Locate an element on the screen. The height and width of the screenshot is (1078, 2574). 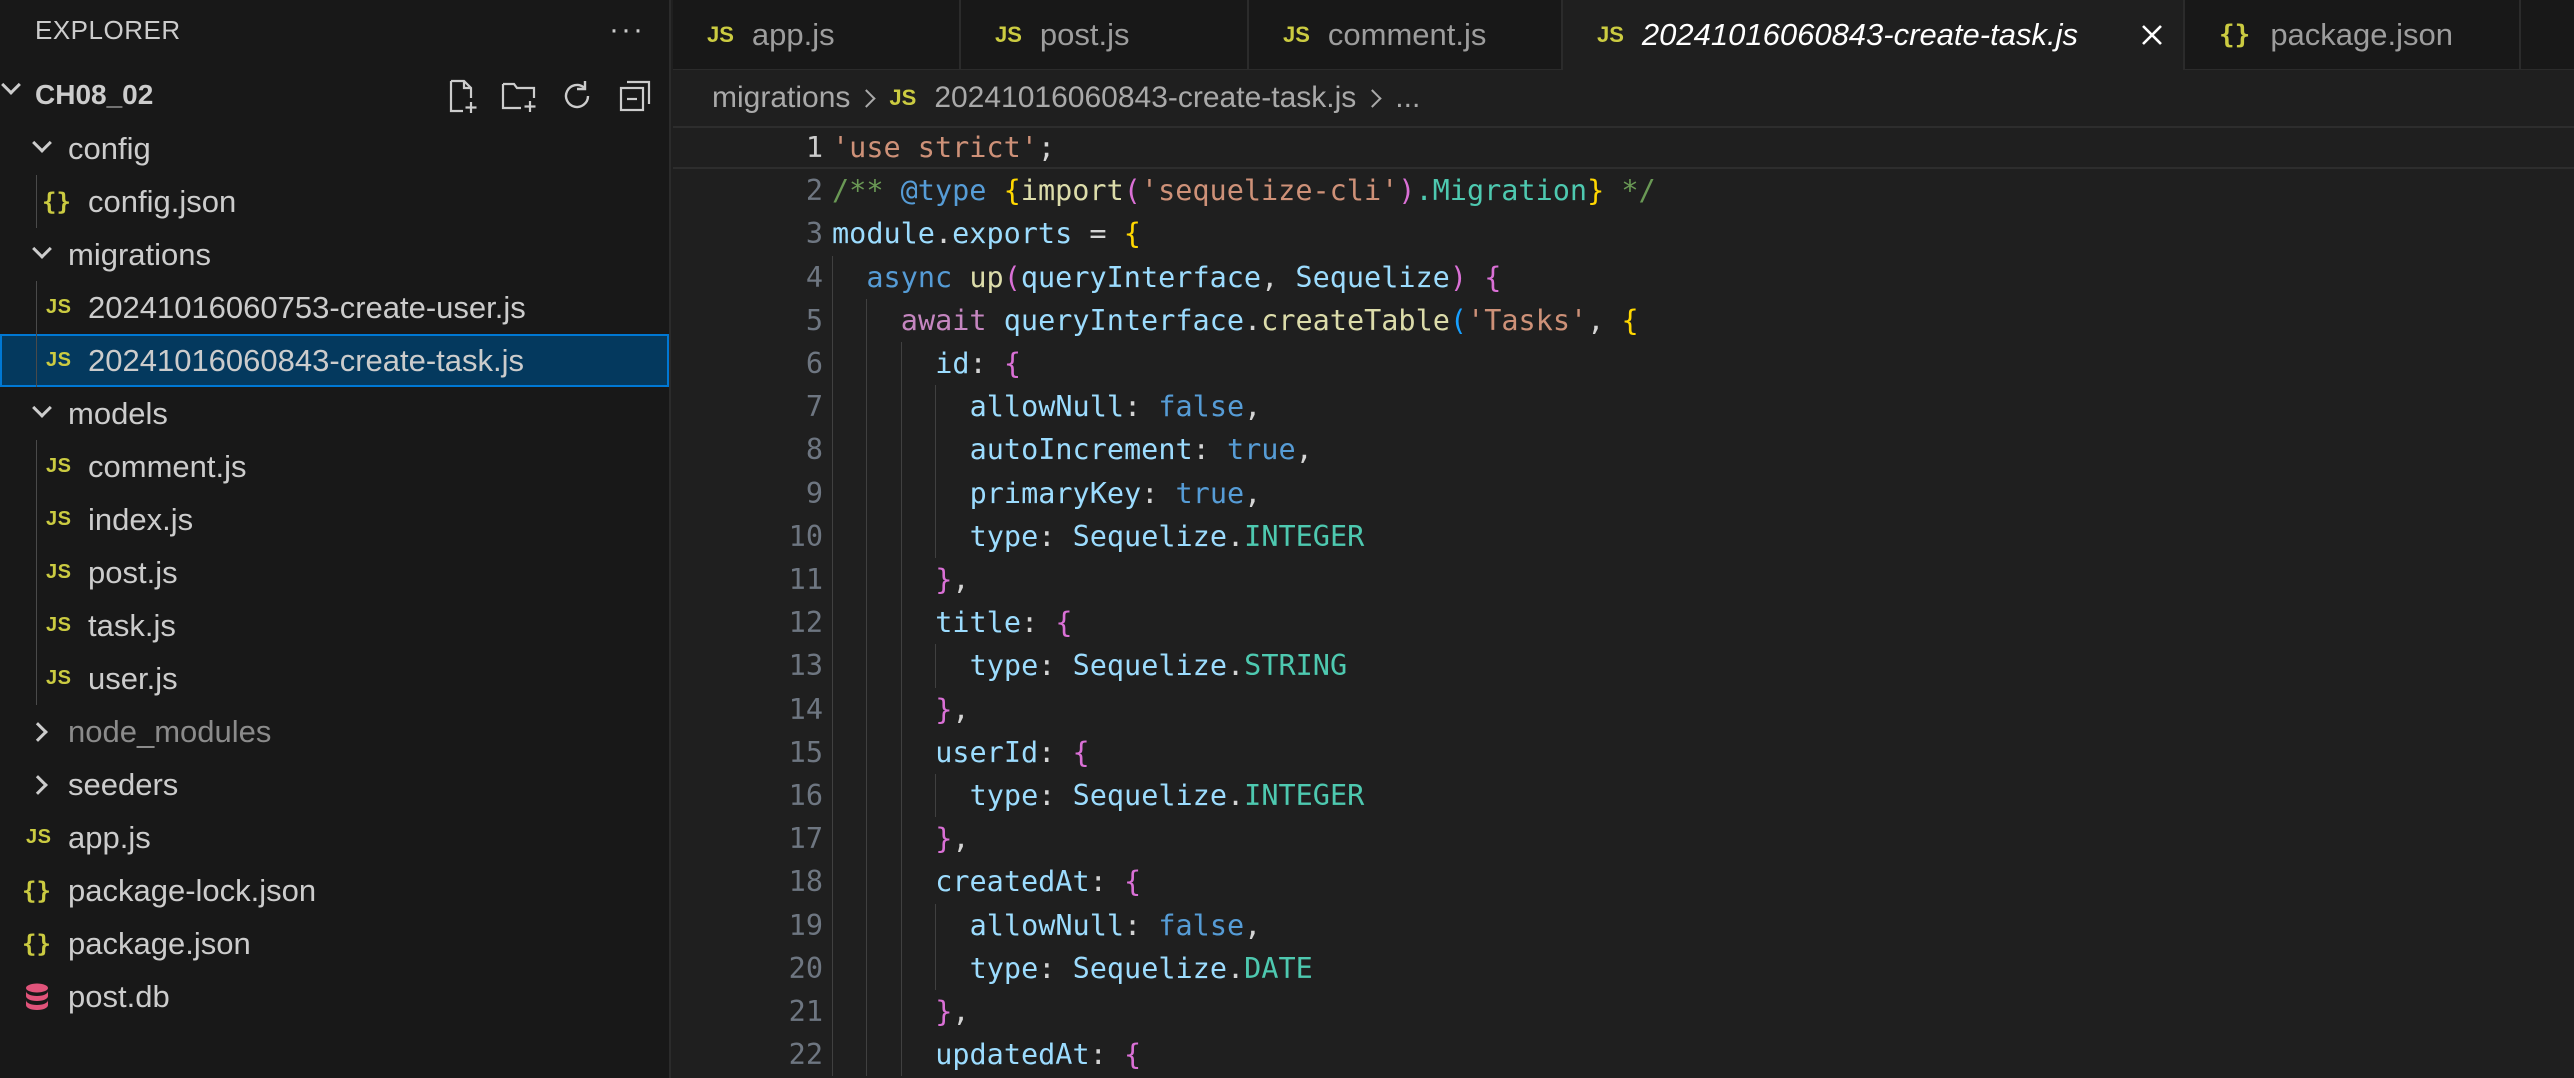
code-line: 8 autoIncrement: true, is located at coordinates (1623, 450).